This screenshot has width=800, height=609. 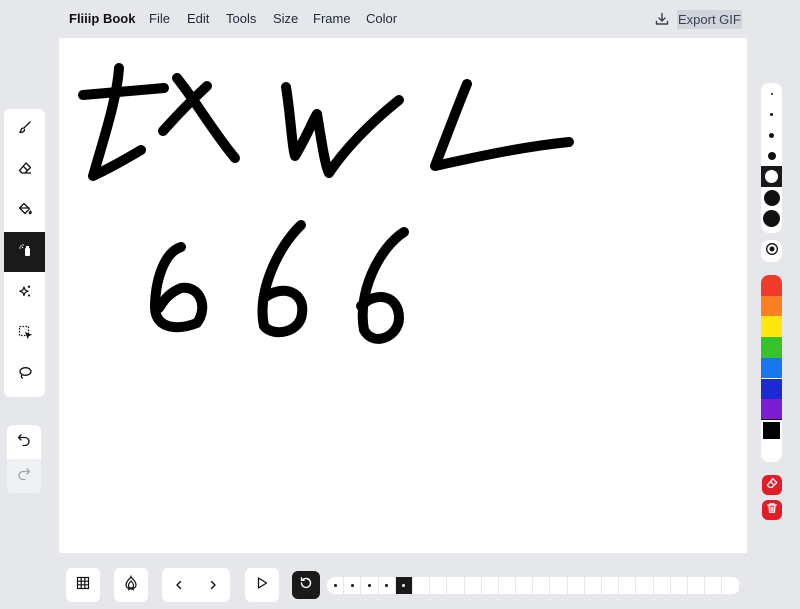 I want to click on color-swatch-blue, so click(x=771, y=368).